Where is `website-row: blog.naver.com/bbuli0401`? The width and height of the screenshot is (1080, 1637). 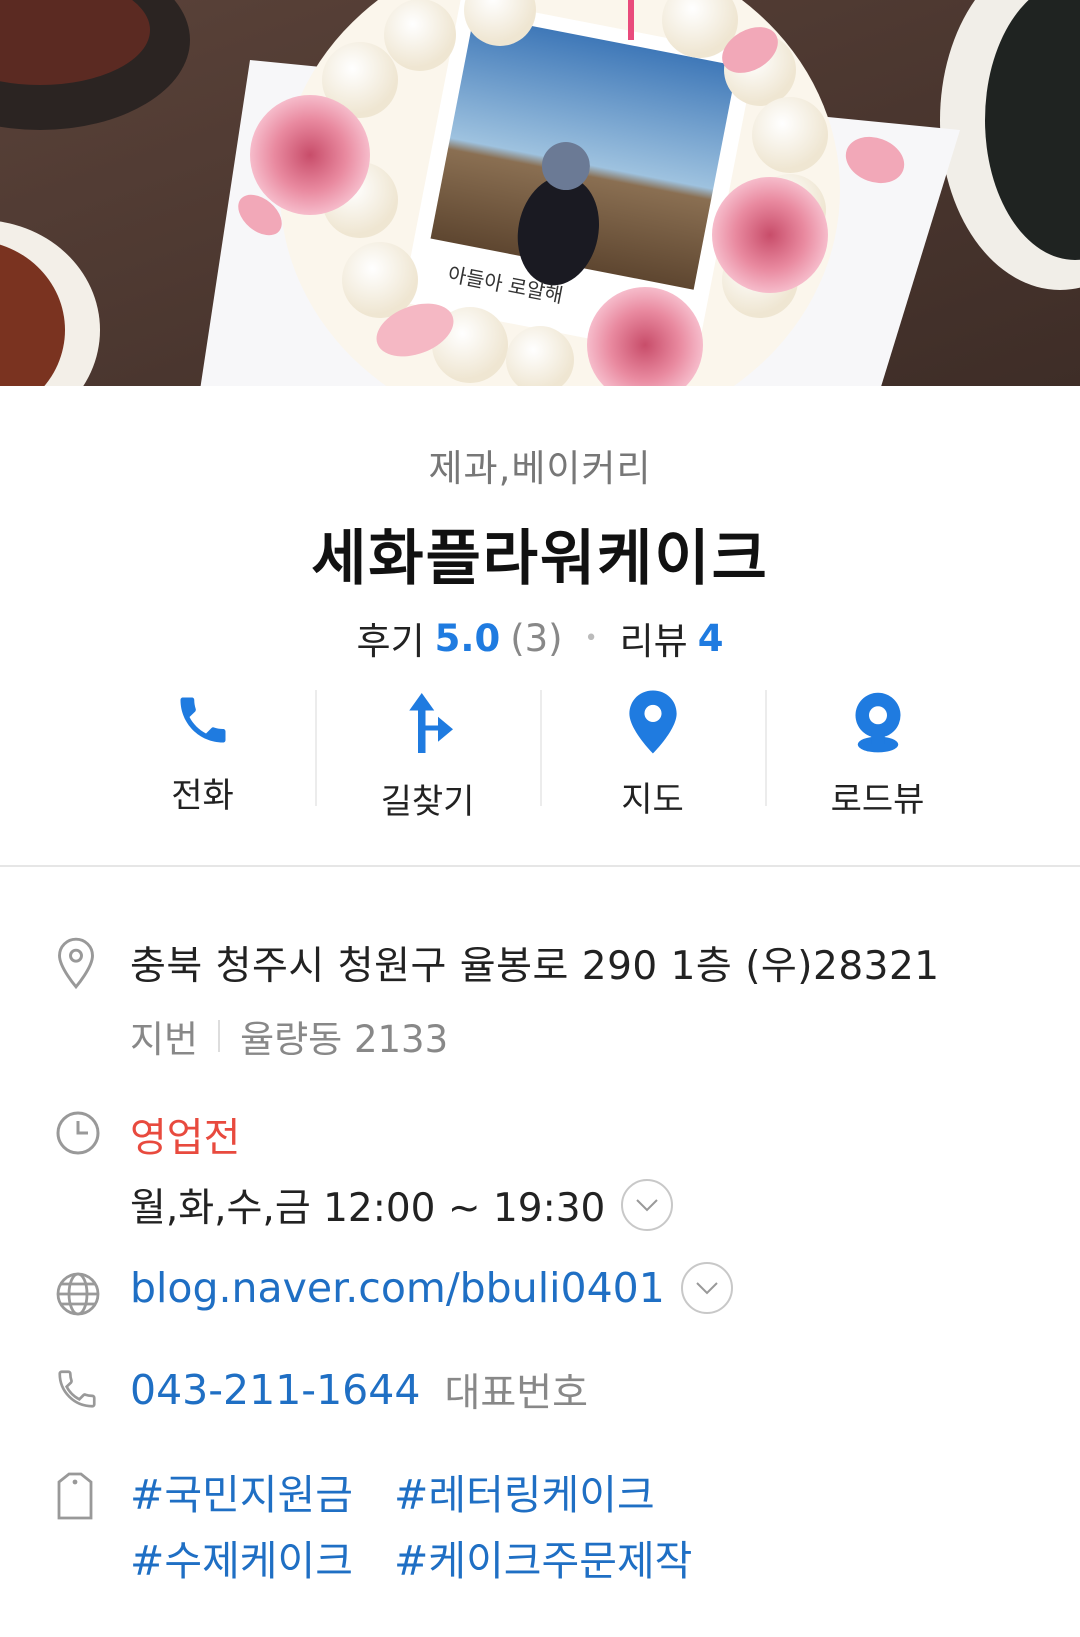 website-row: blog.naver.com/bbuli0401 is located at coordinates (590, 1288).